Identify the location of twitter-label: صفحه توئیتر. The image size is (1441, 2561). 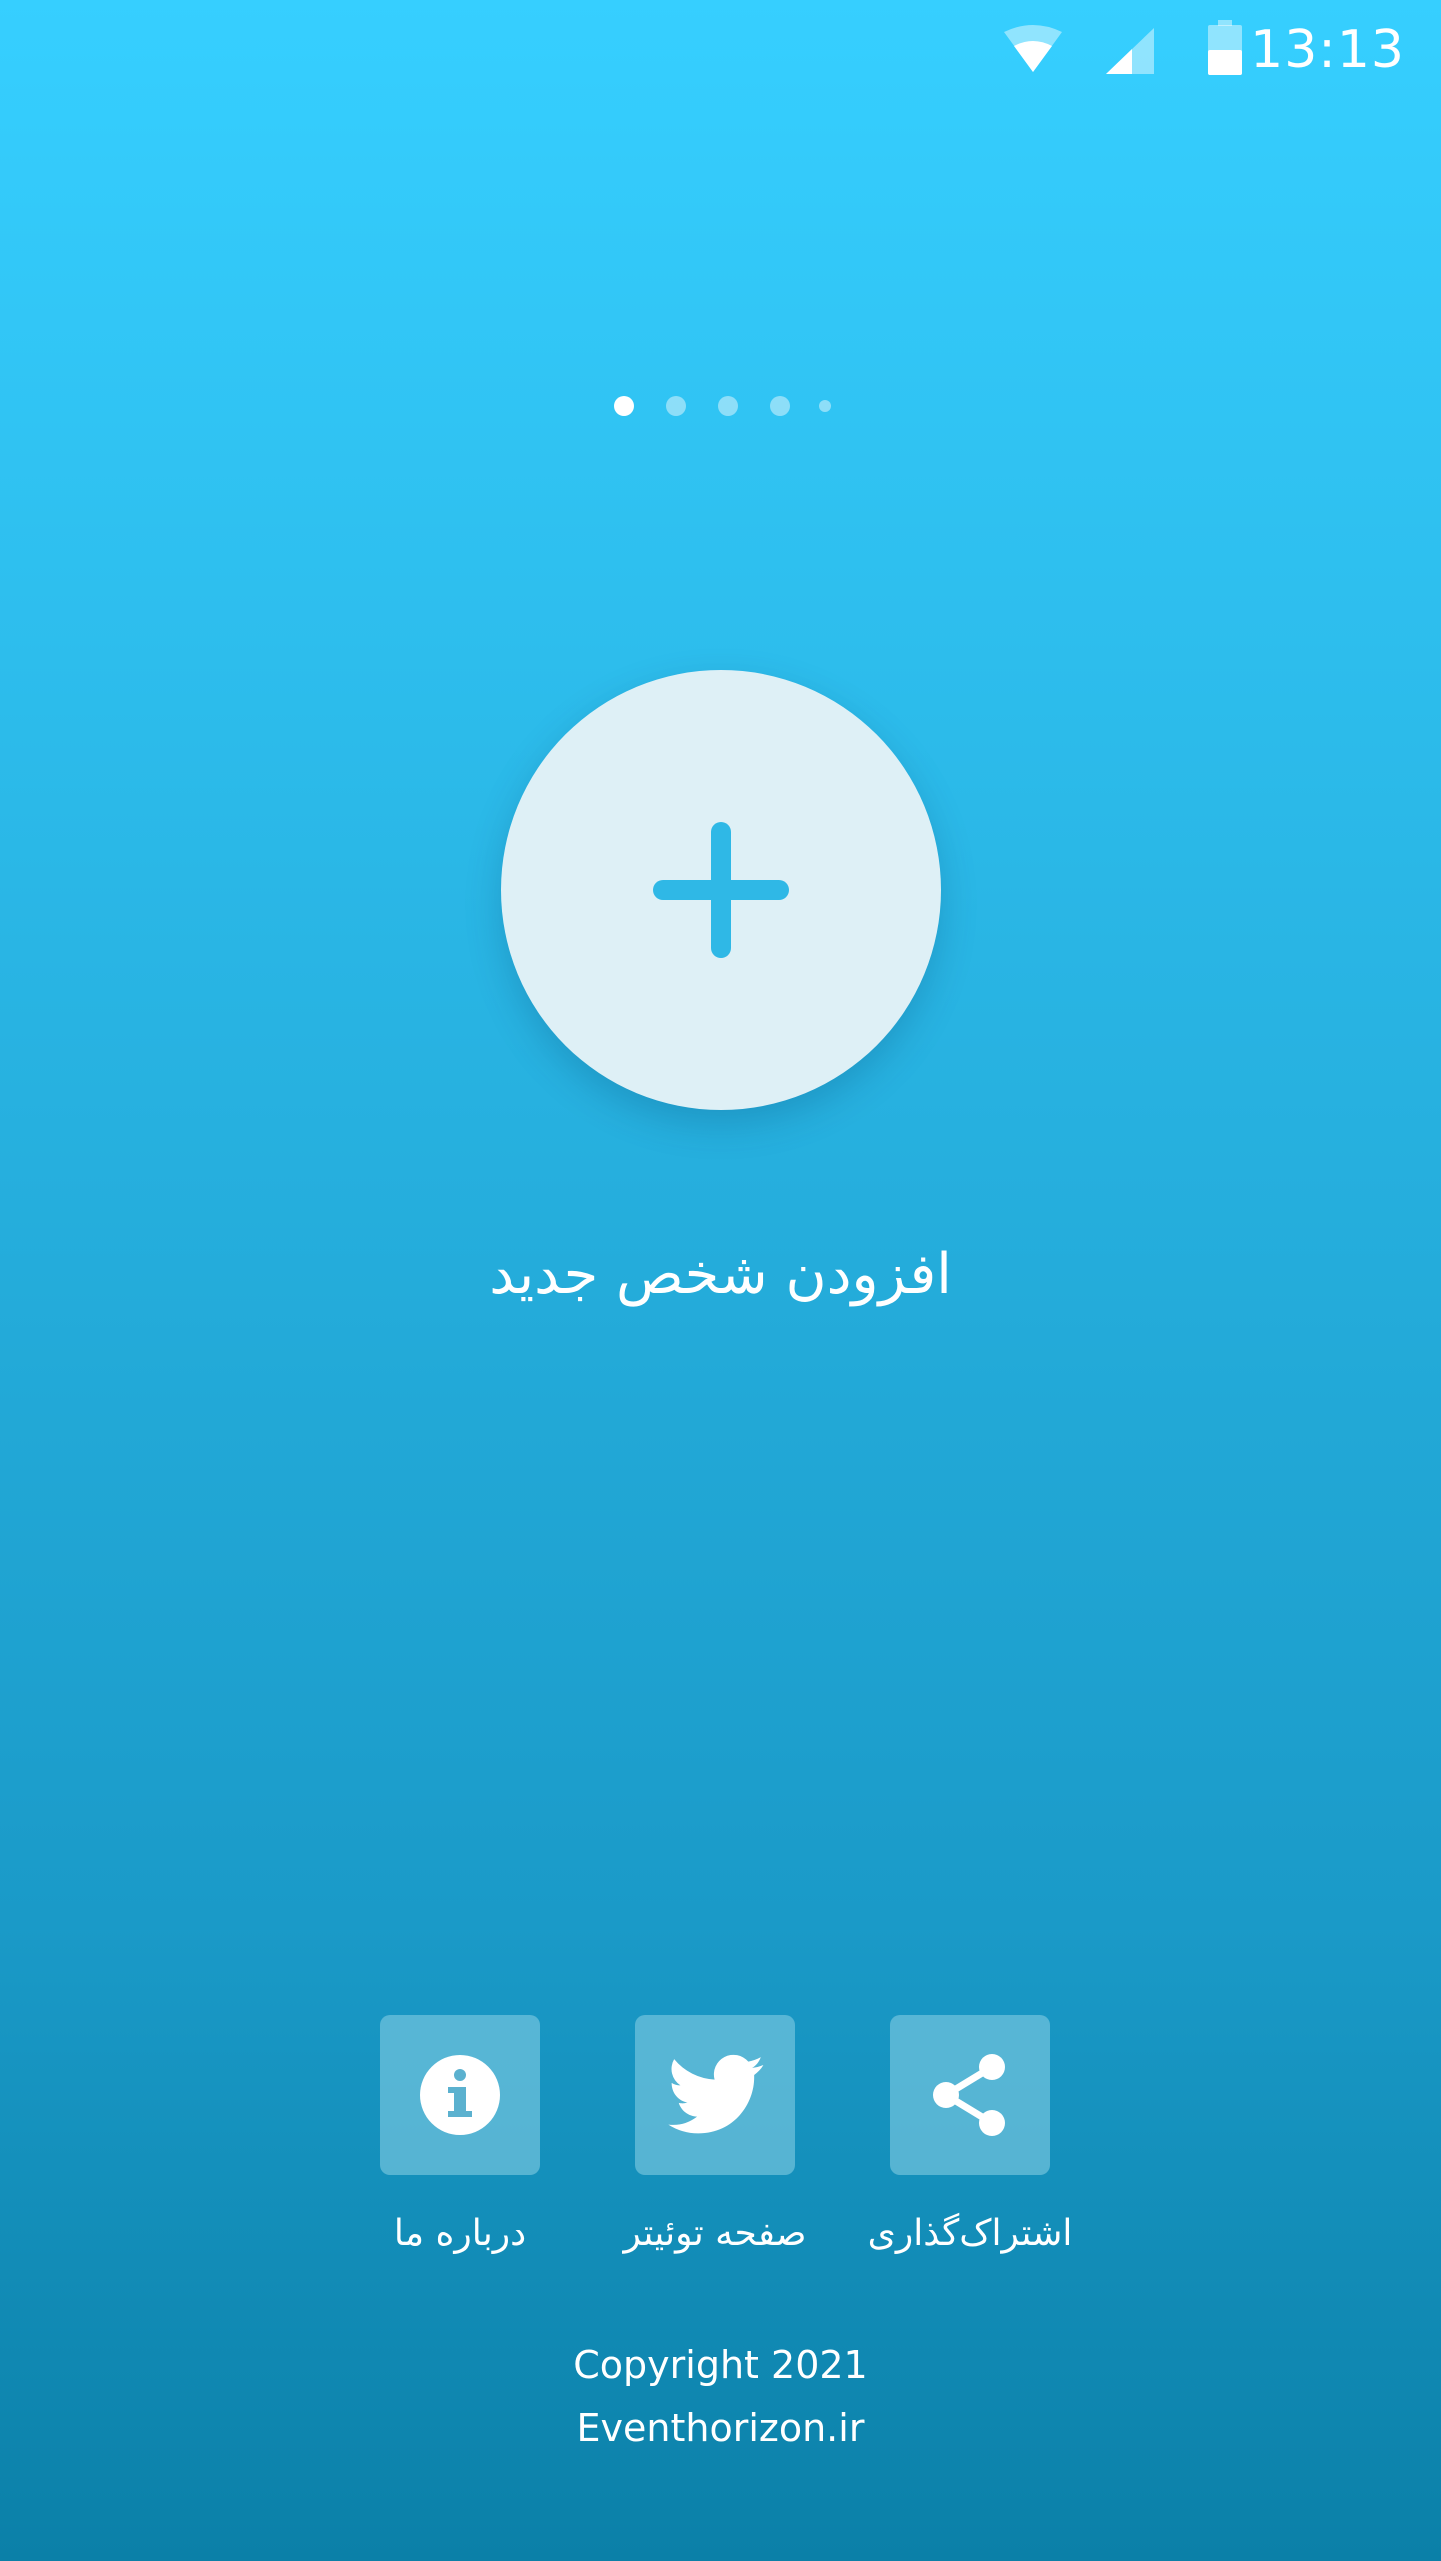
(715, 2233).